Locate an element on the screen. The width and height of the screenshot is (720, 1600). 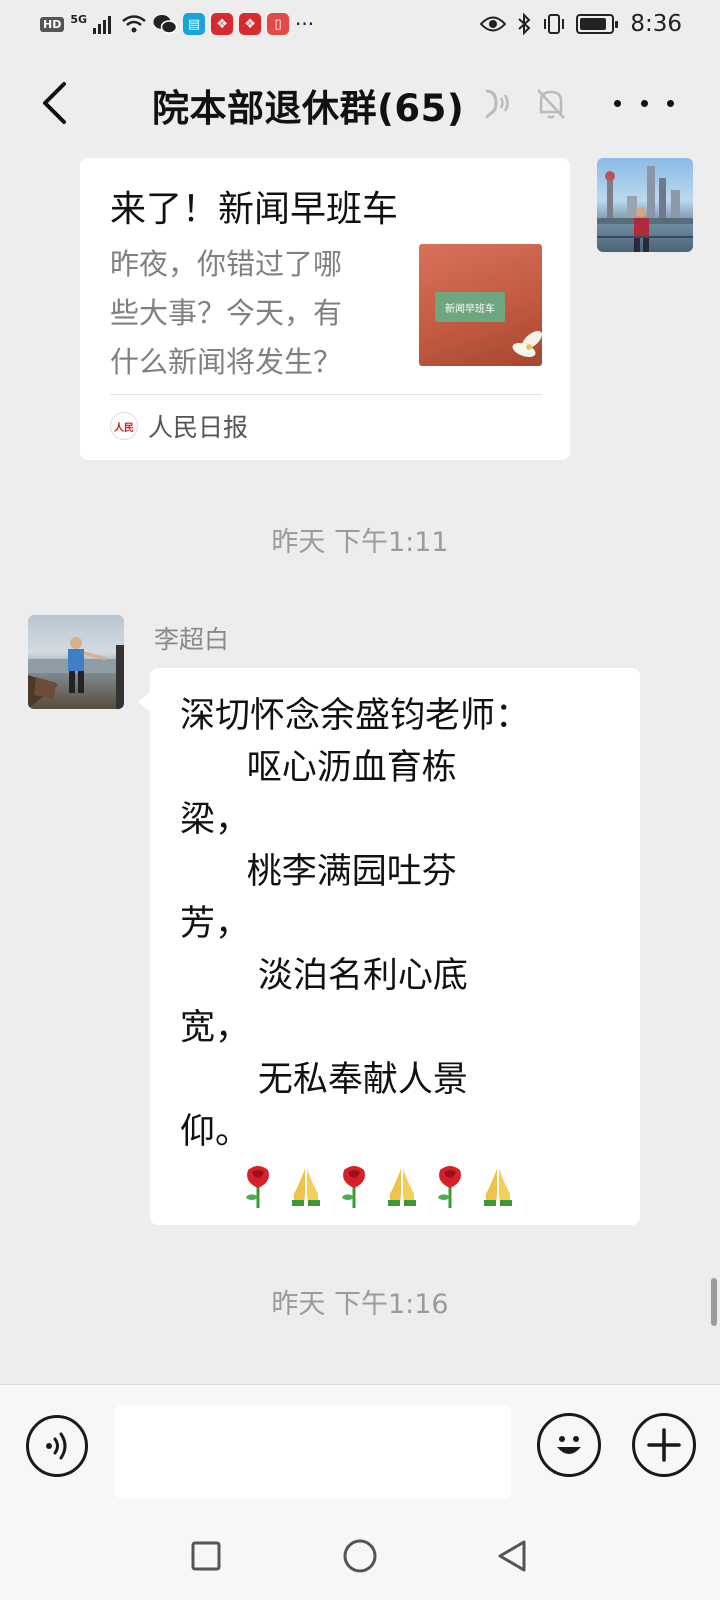
message-line: 桃李满园吐芬 is located at coordinates (318, 872).